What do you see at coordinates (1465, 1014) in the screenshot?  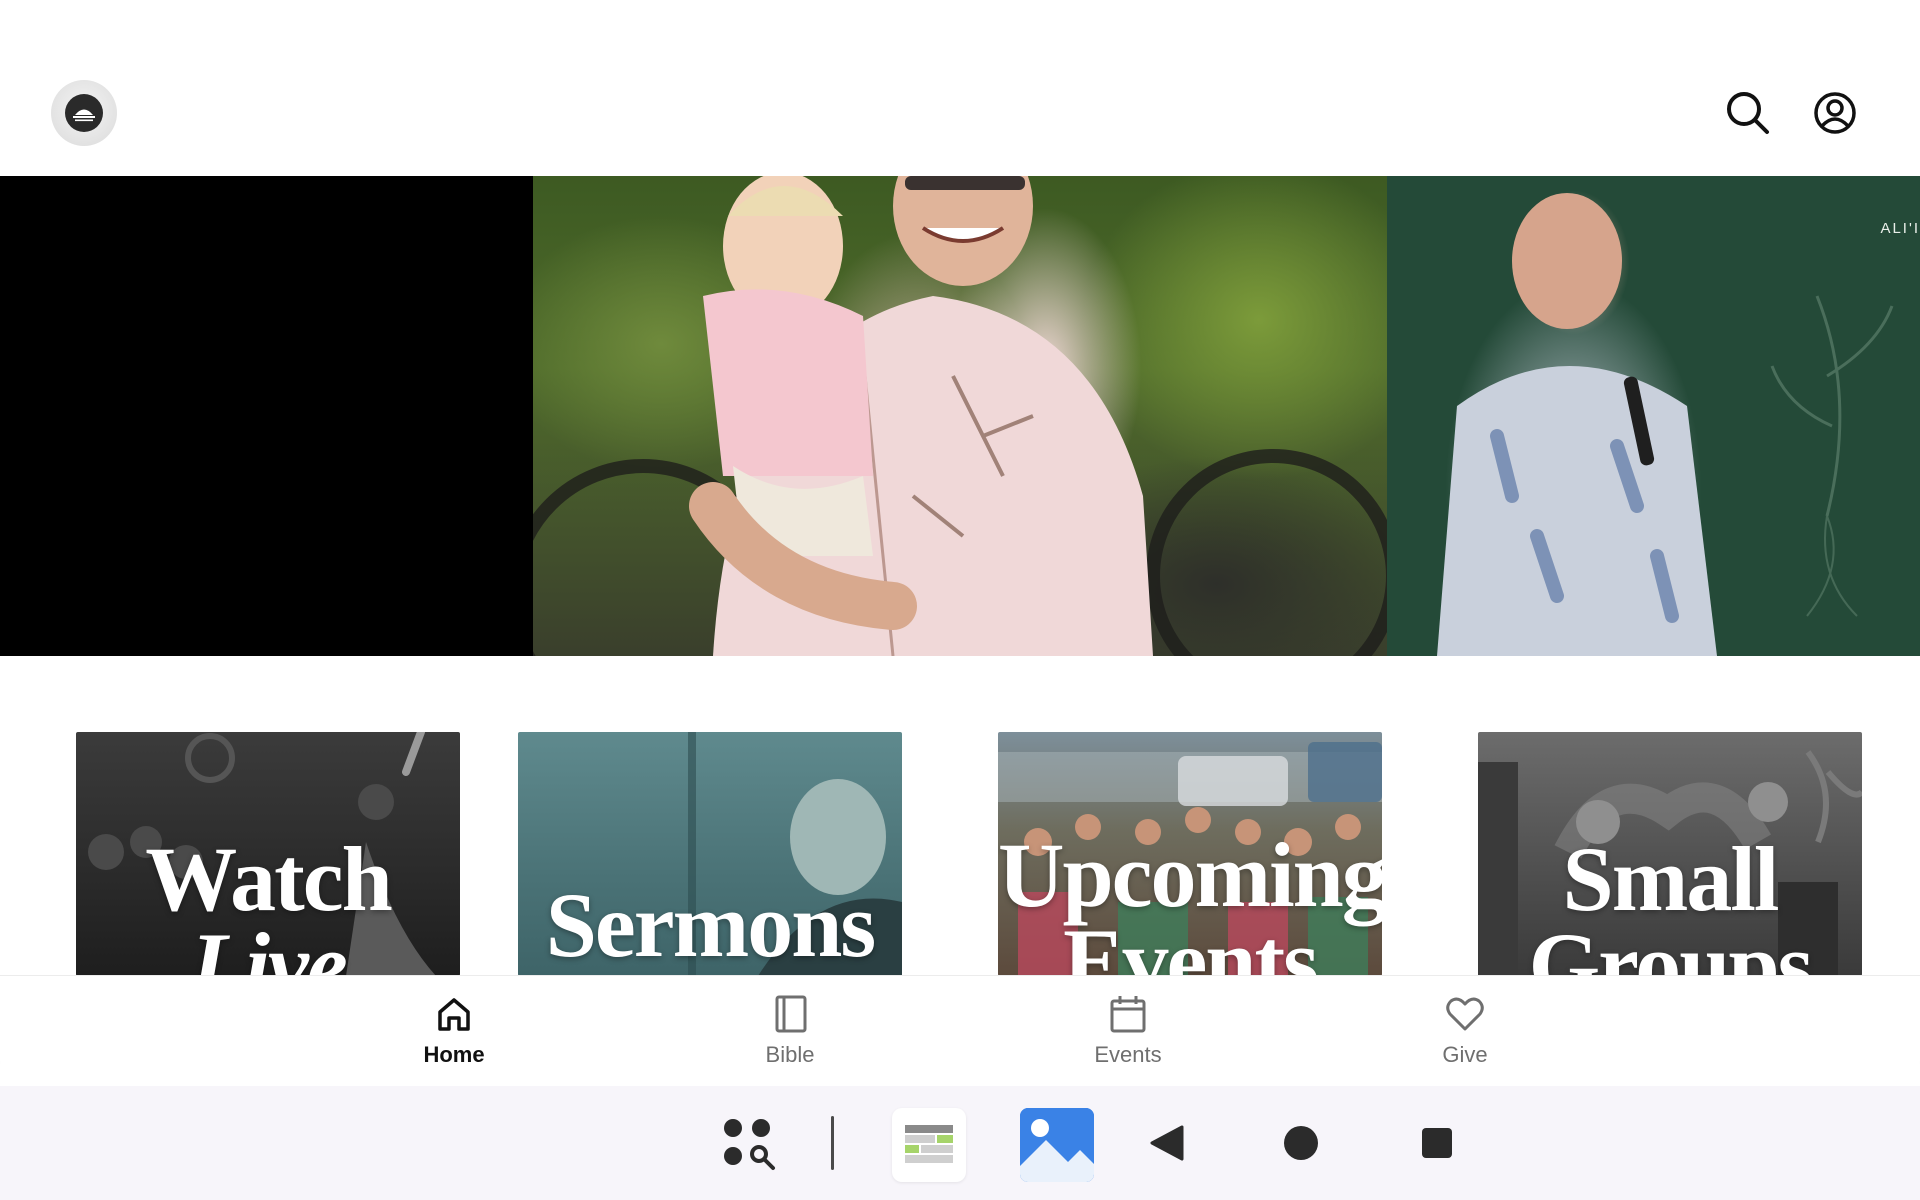 I see `heart-icon` at bounding box center [1465, 1014].